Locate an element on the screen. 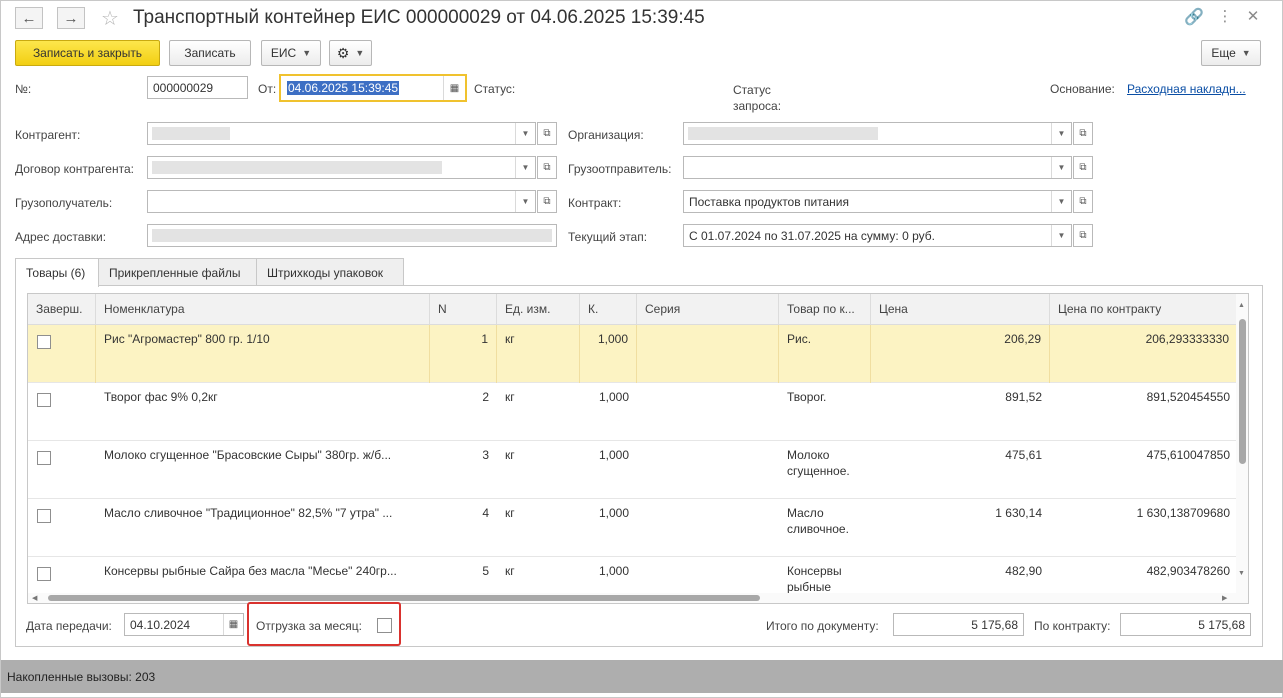 This screenshot has height=698, width=1283. transfer-date-input: 04.10.2024 ▦ is located at coordinates (184, 624).